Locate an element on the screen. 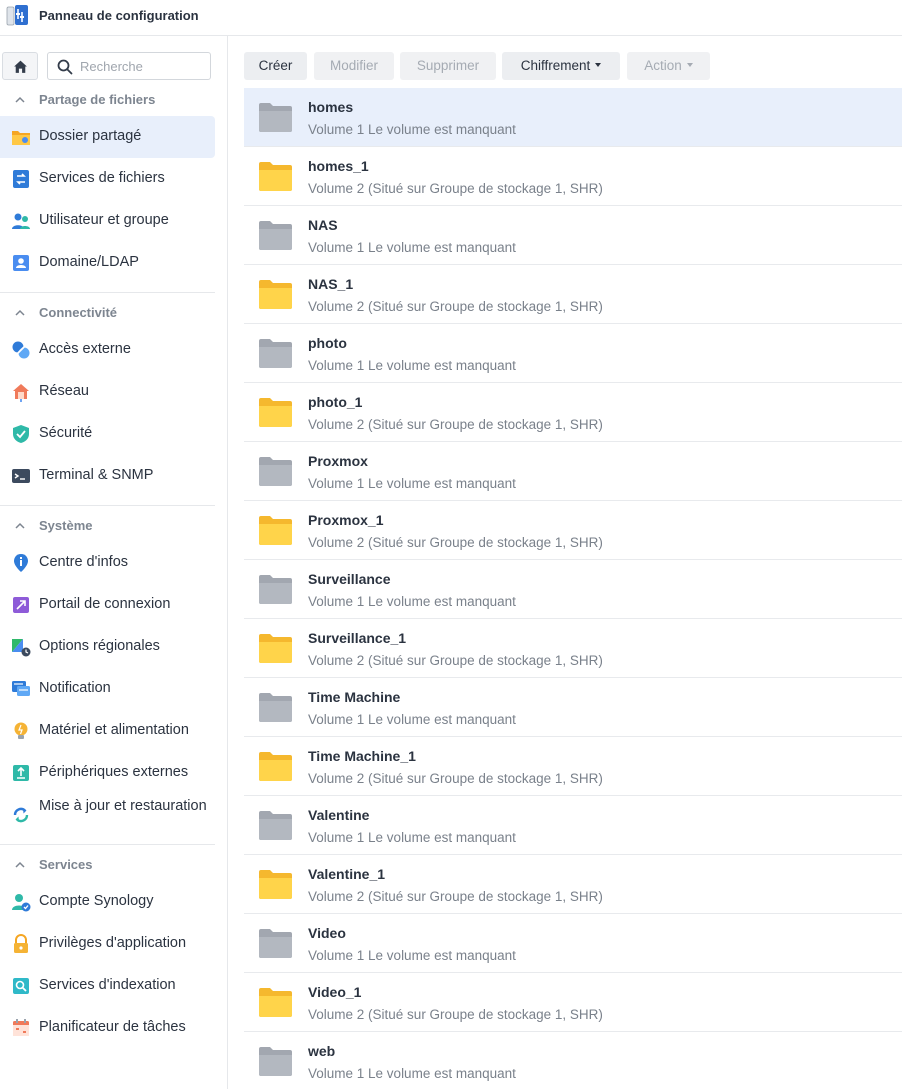 Image resolution: width=902 pixels, height=1089 pixels. folder-row: homes Volume 1 Le volume est manquant is located at coordinates (573, 117).